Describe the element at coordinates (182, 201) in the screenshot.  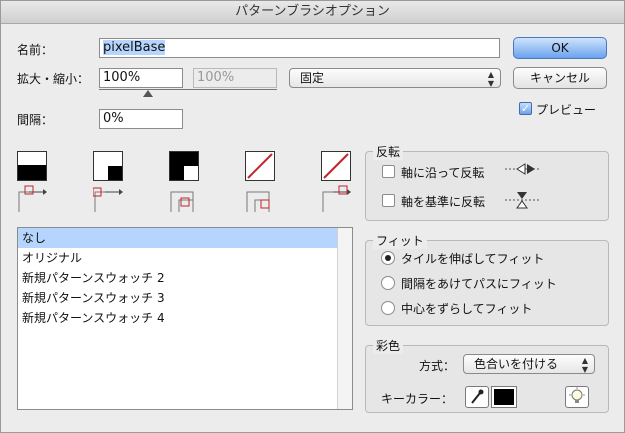
I see `inner-corner-tile-position-icon` at that location.